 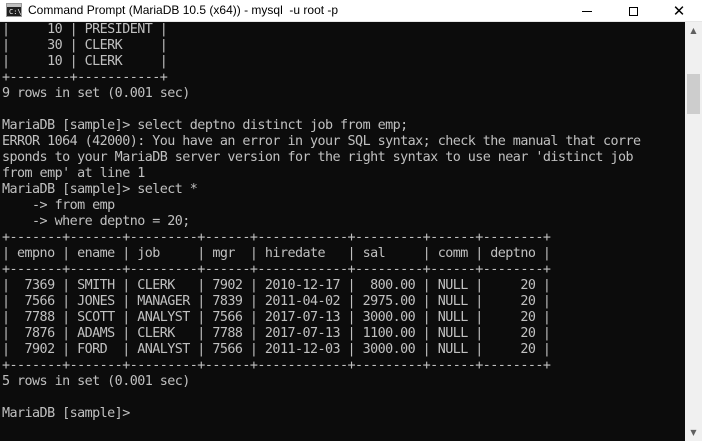 What do you see at coordinates (693, 432) in the screenshot?
I see `scroll-down-arrow-icon: ▼` at bounding box center [693, 432].